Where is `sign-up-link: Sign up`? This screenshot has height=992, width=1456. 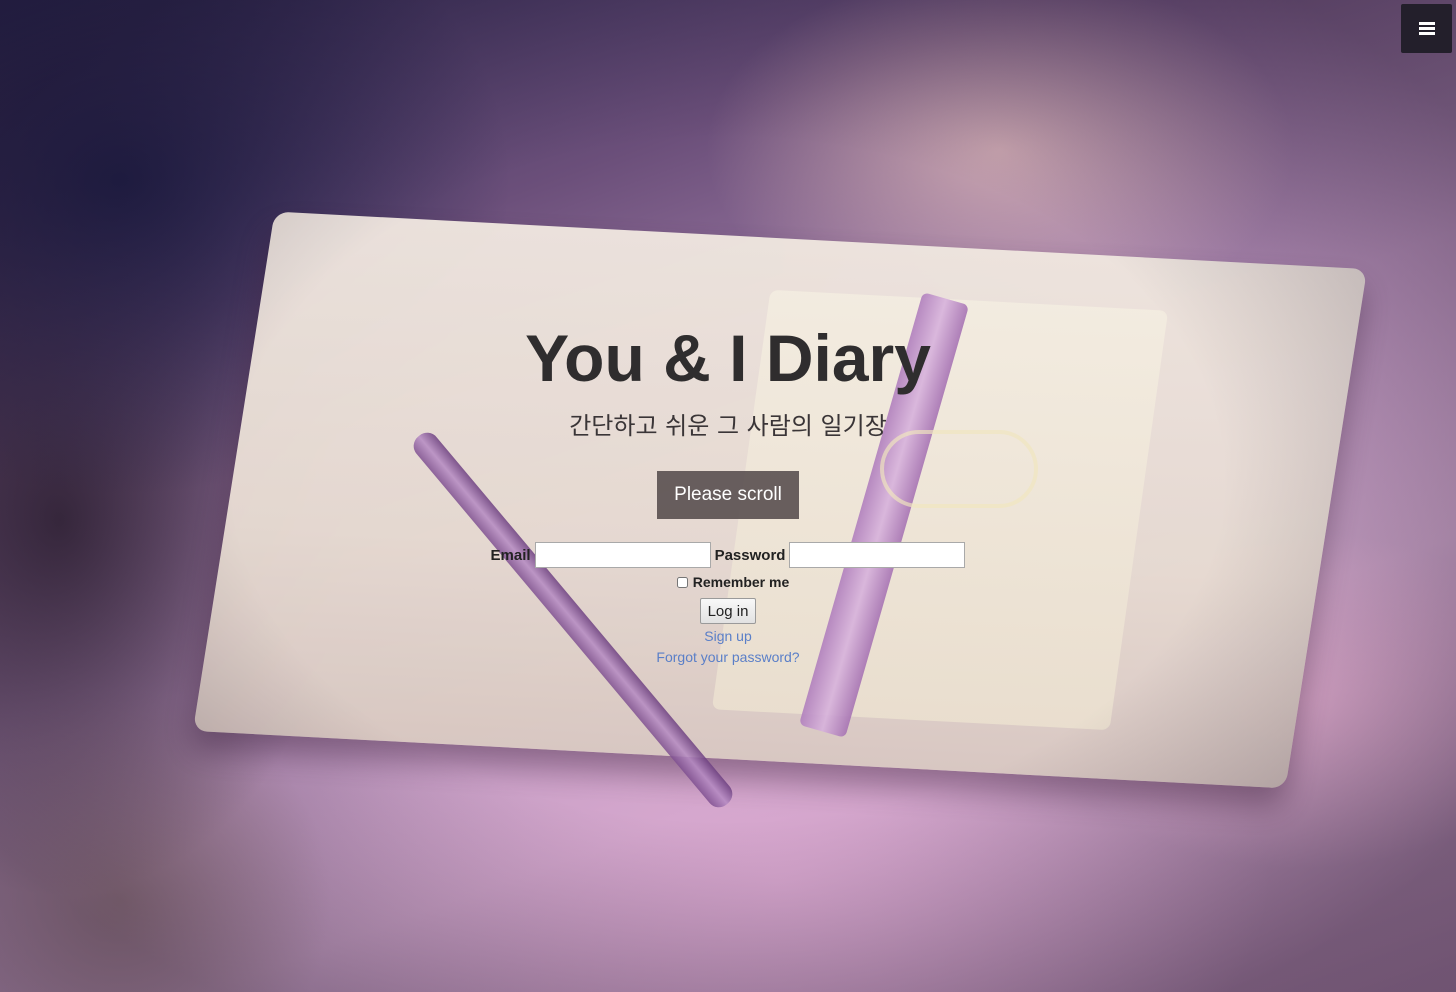
sign-up-link: Sign up is located at coordinates (727, 636).